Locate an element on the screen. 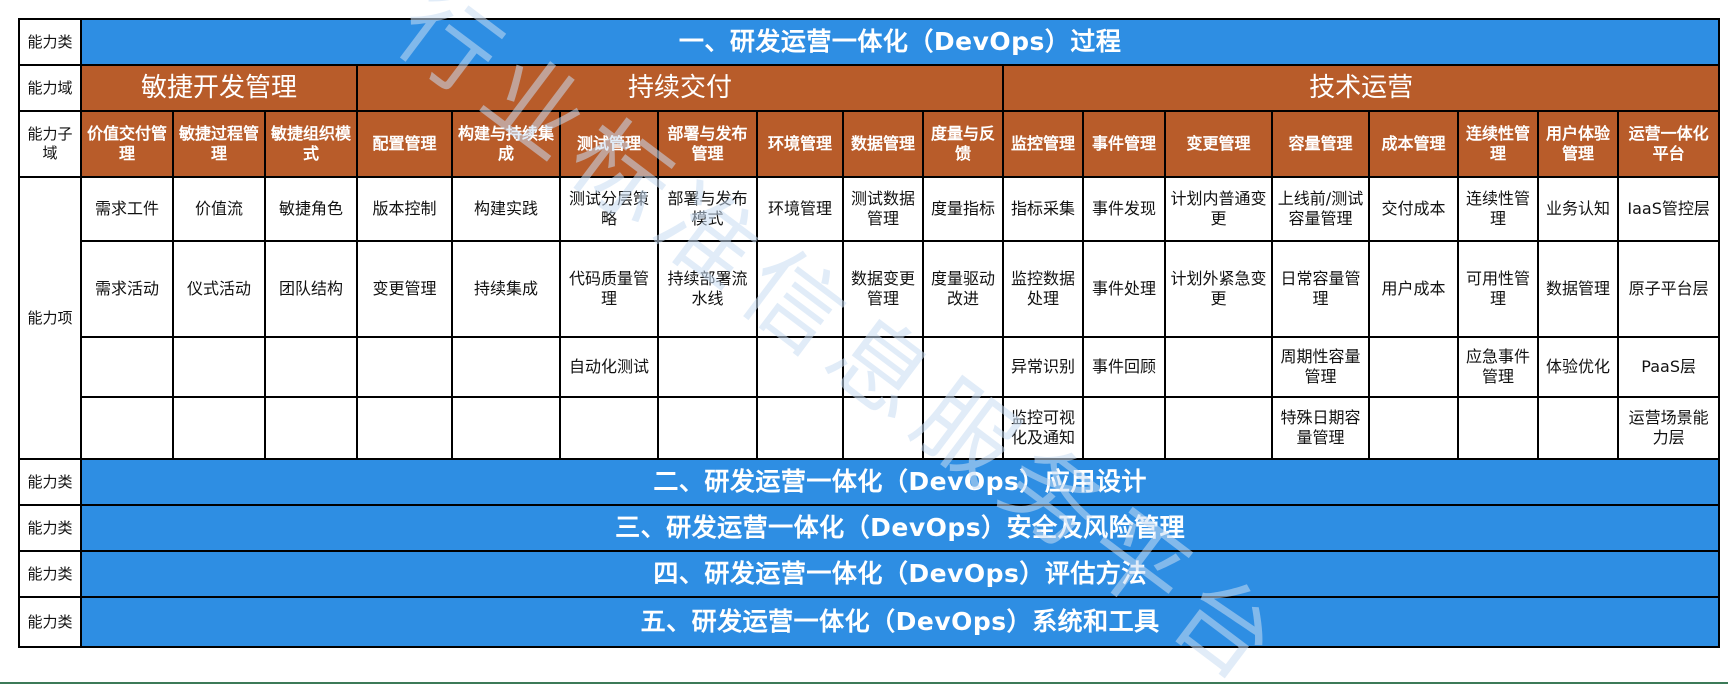 The width and height of the screenshot is (1728, 700). item-cell: 测试数据管理 is located at coordinates (883, 209).